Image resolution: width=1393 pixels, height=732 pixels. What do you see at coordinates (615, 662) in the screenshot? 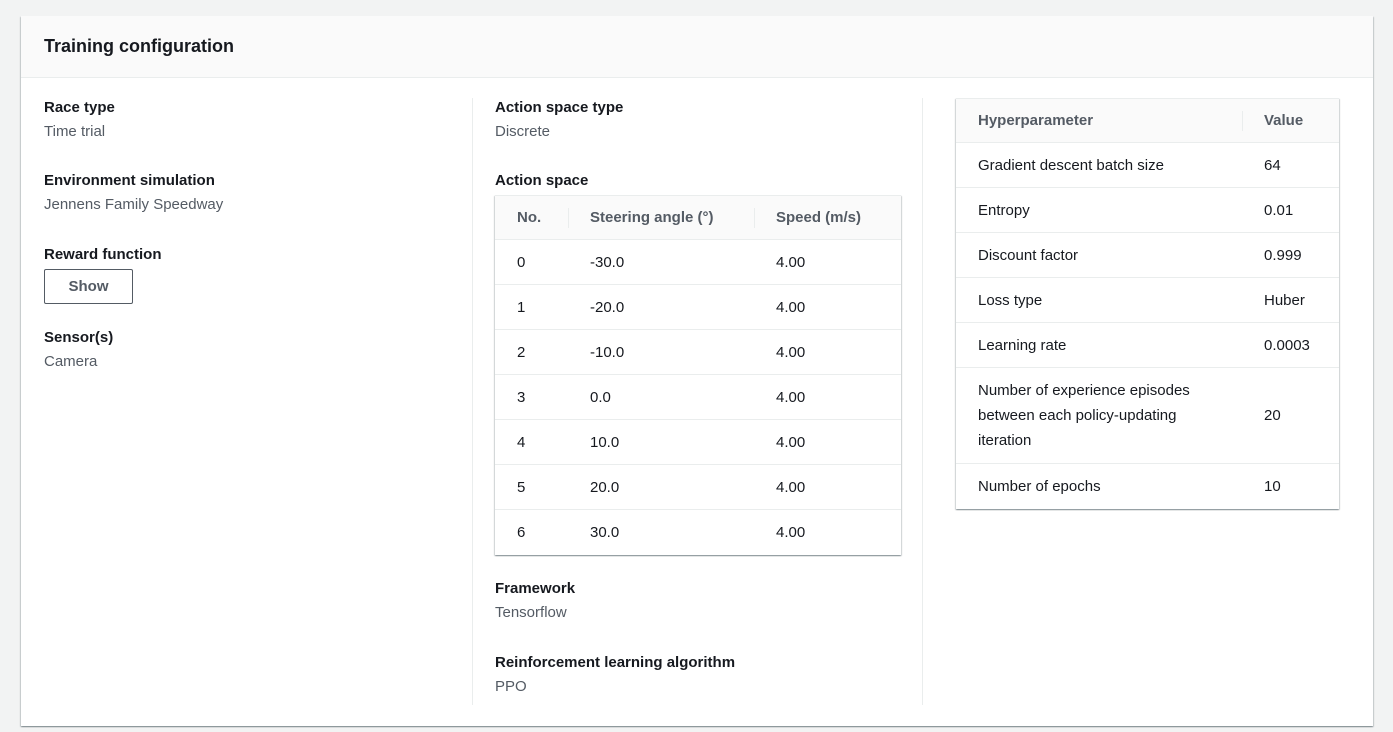
I see `algorithm-label: Reinforcement learning algorithm` at bounding box center [615, 662].